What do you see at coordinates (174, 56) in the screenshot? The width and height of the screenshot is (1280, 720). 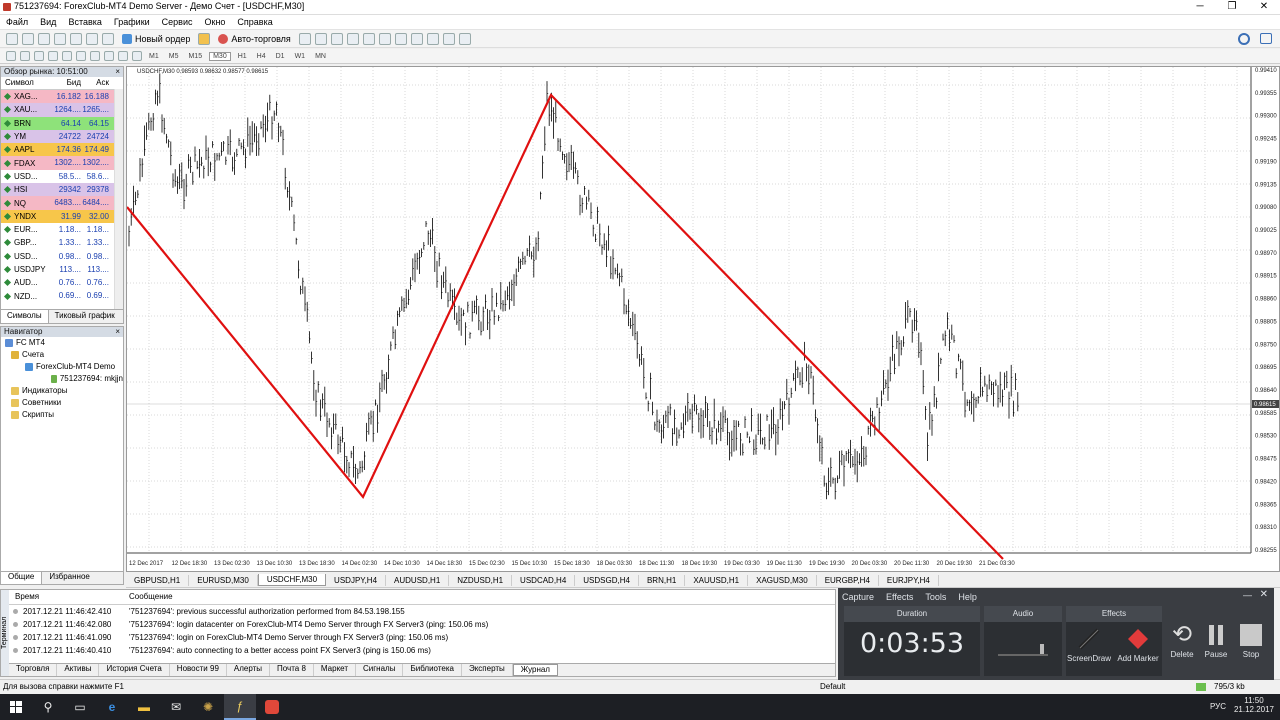 I see `timeframe-m5: M5` at bounding box center [174, 56].